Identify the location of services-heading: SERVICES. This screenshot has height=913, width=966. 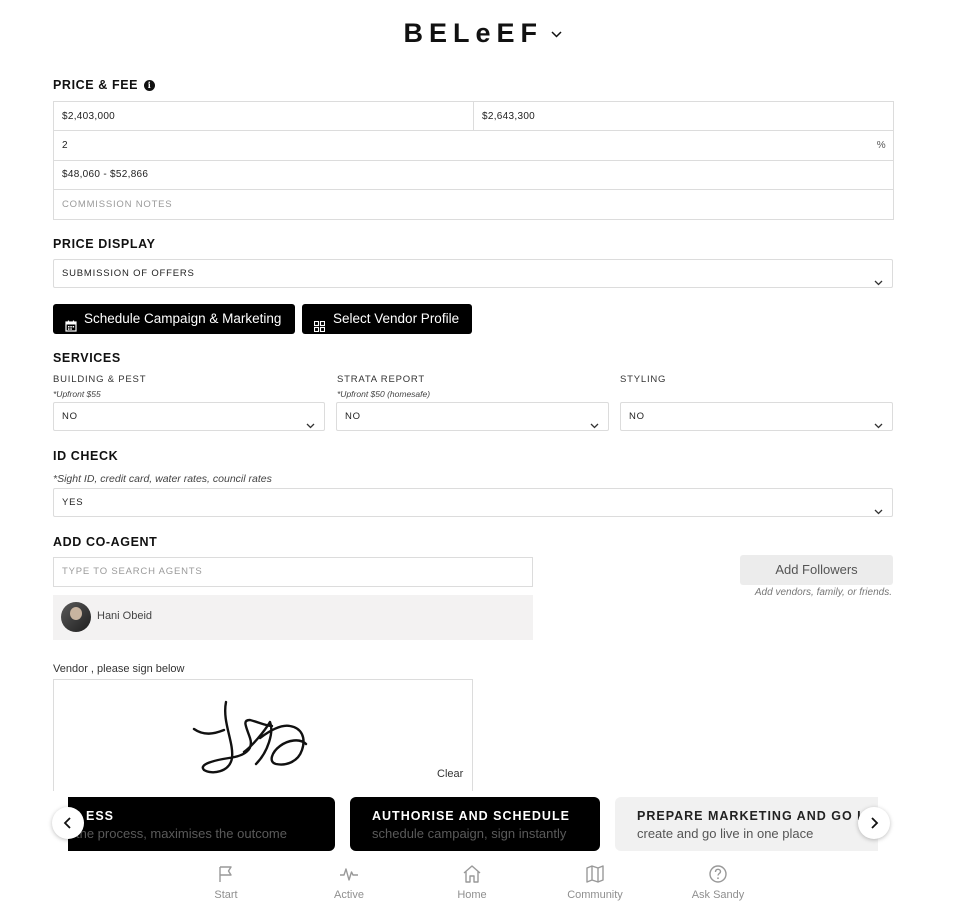
(87, 358).